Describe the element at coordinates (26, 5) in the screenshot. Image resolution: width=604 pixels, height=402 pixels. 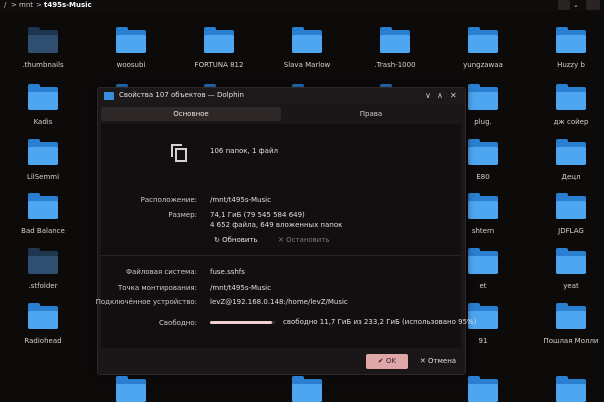
I see `breadcrumb-mnt: mnt` at that location.